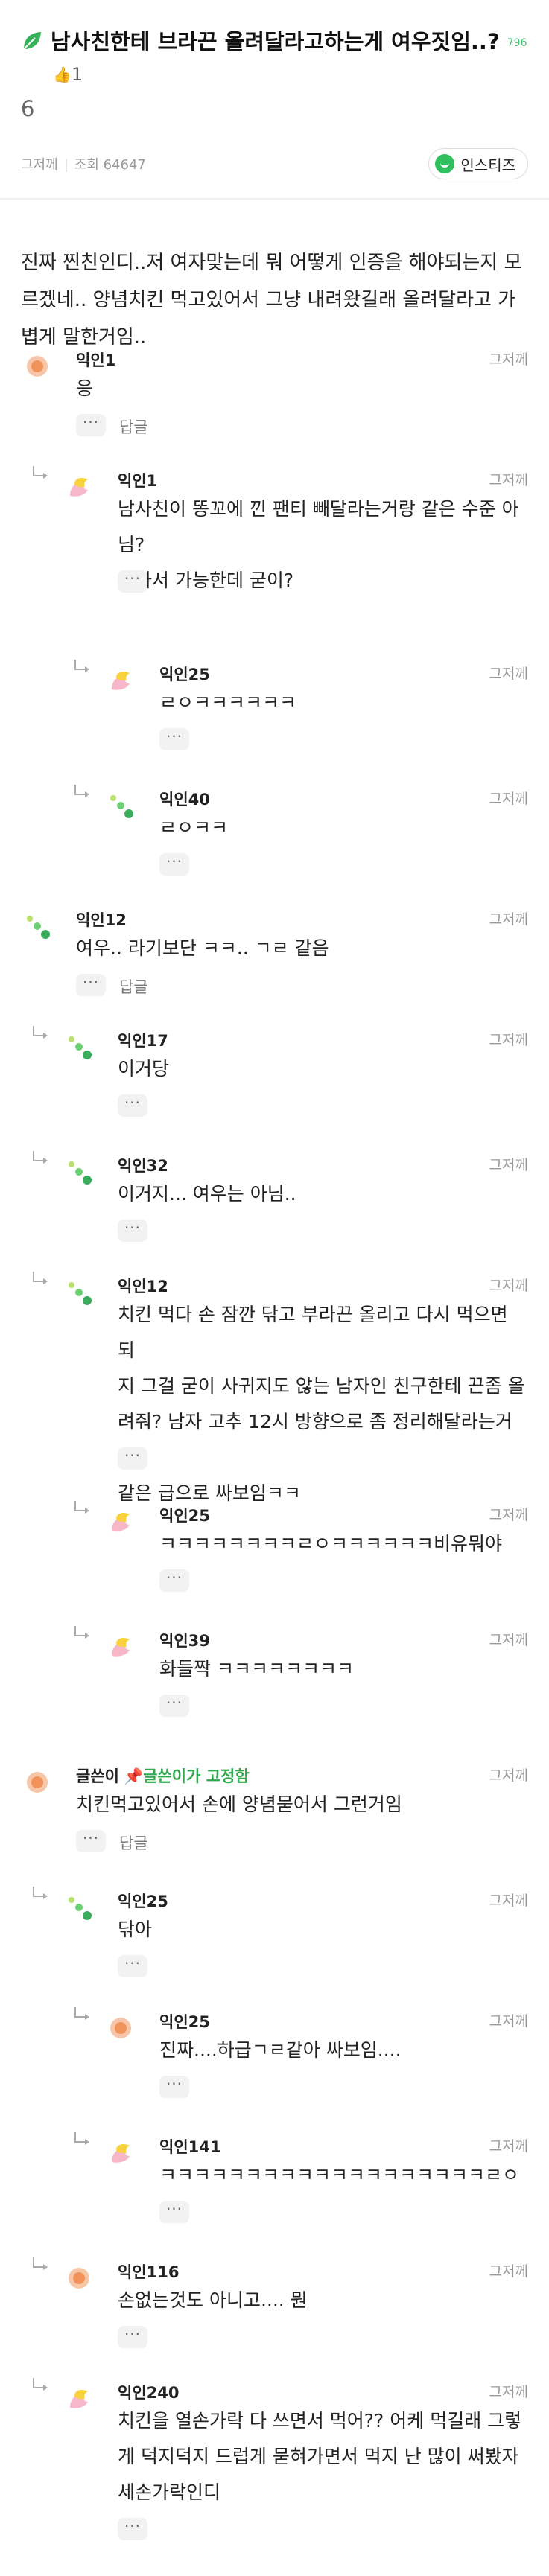  Describe the element at coordinates (207, 1194) in the screenshot. I see `comment-line: 이거지... 여우는 아님..` at that location.